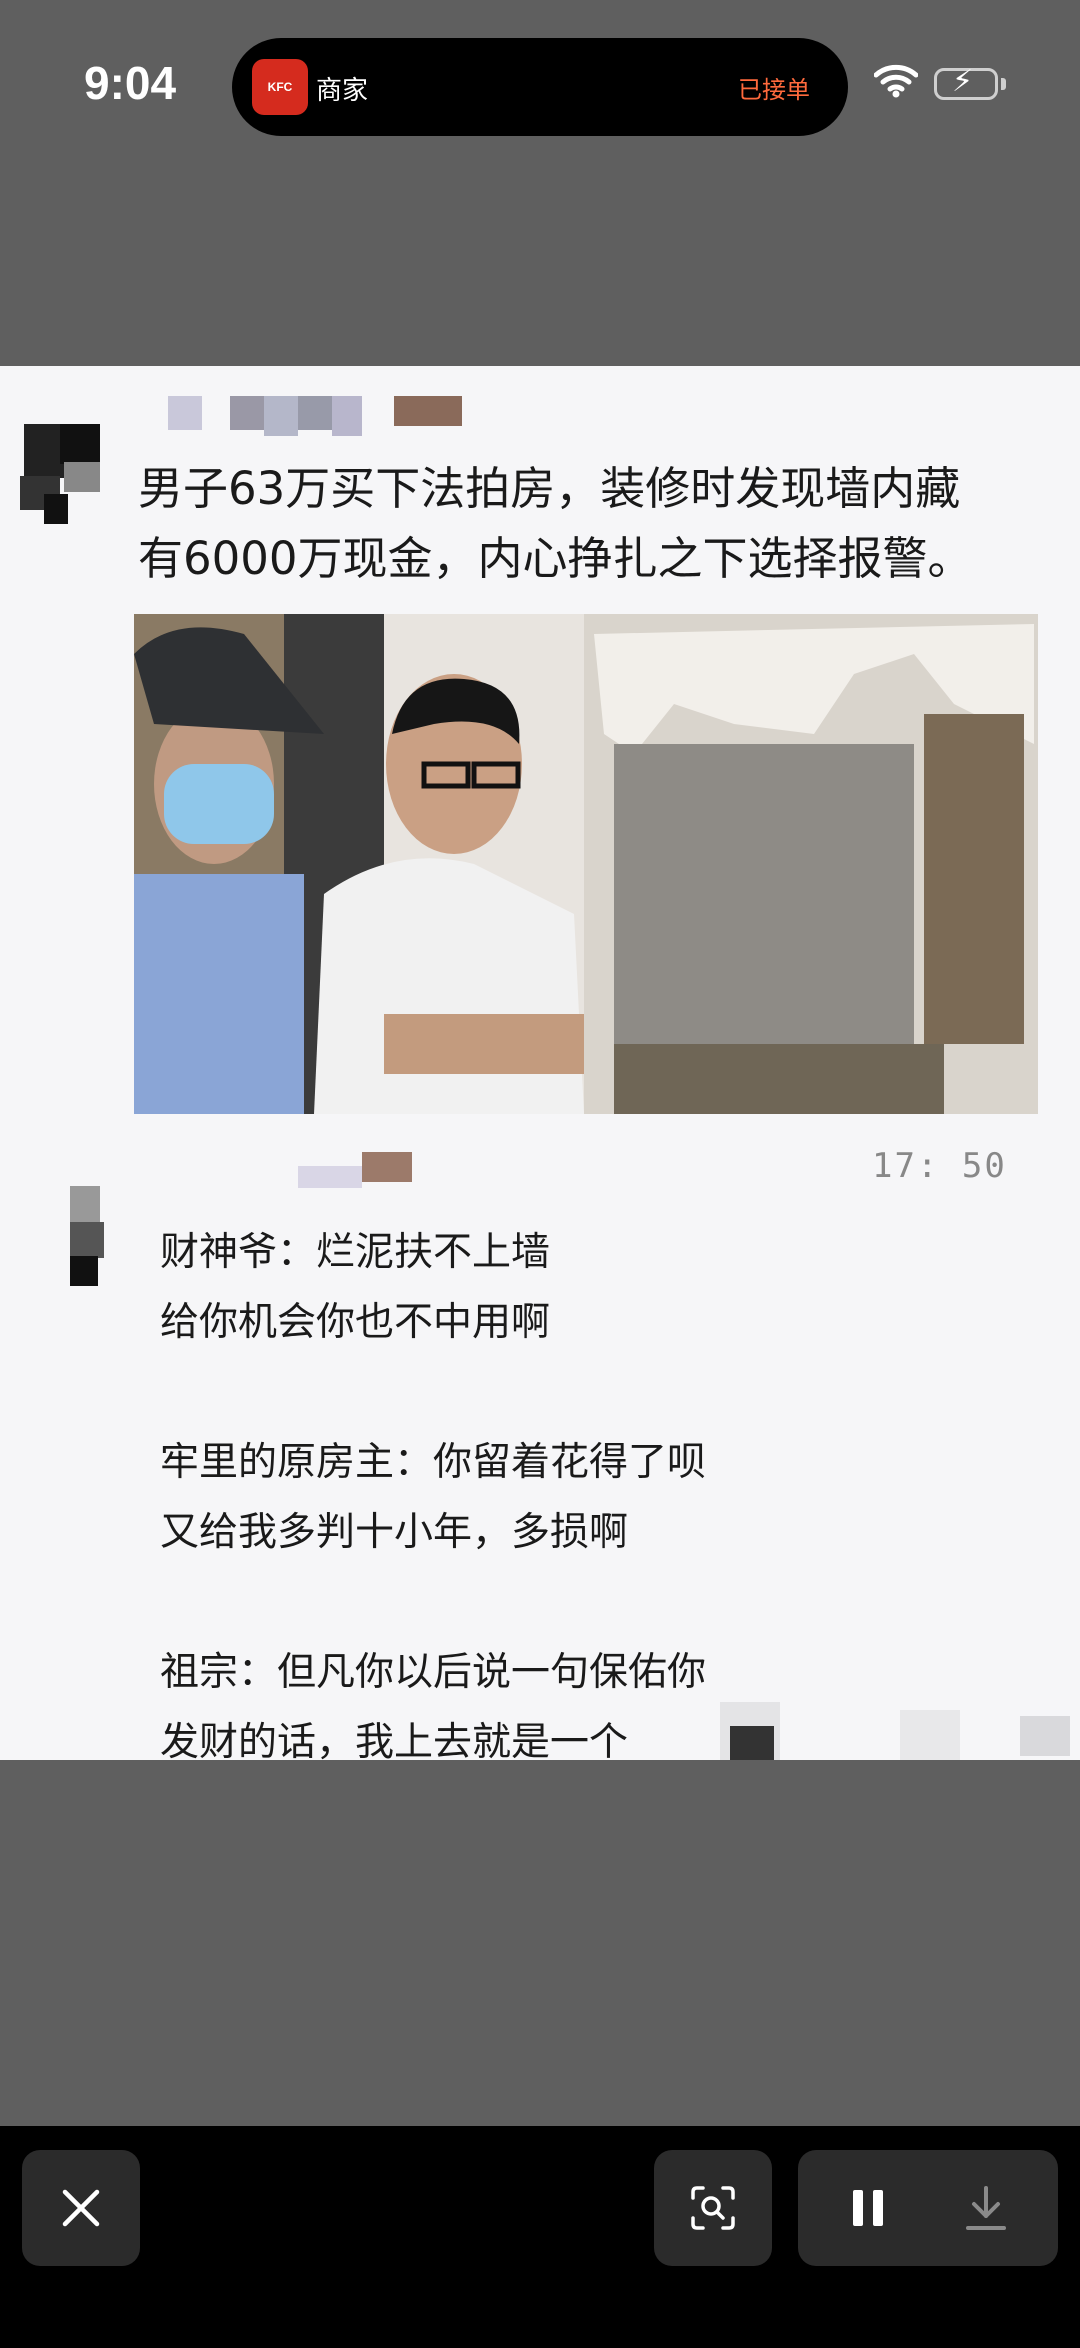 The image size is (1080, 2348). I want to click on post-headline: 男子63万买下法拍房，装修时发现墙内藏 有6000万现金，内心挣扎之下选择报警。, so click(588, 524).